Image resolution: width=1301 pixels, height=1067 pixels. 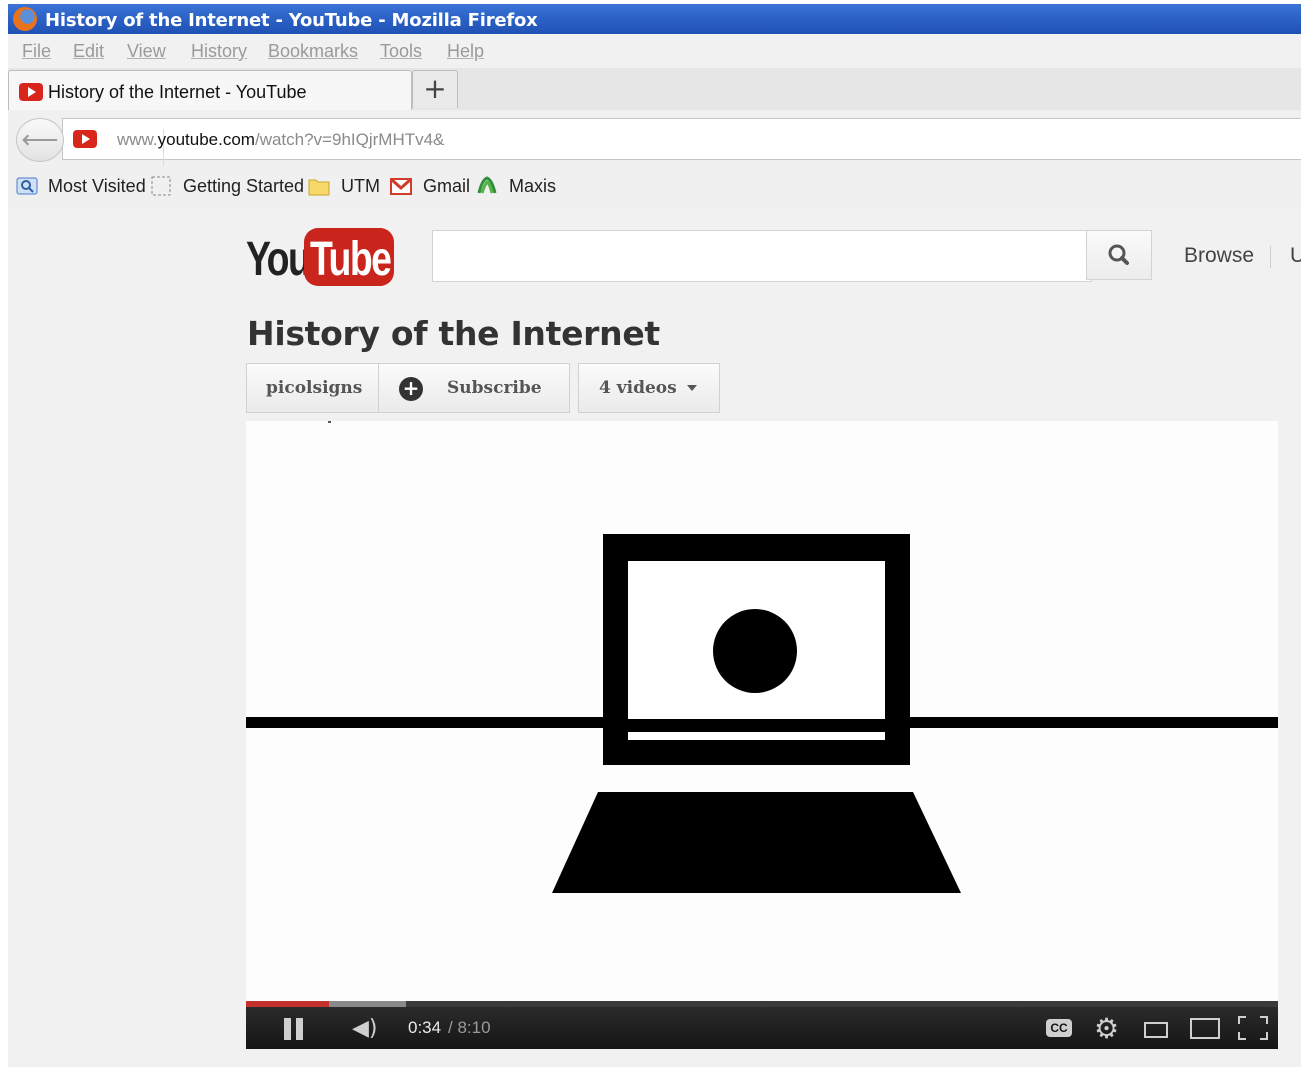 What do you see at coordinates (692, 388) in the screenshot?
I see `chevron-down-icon` at bounding box center [692, 388].